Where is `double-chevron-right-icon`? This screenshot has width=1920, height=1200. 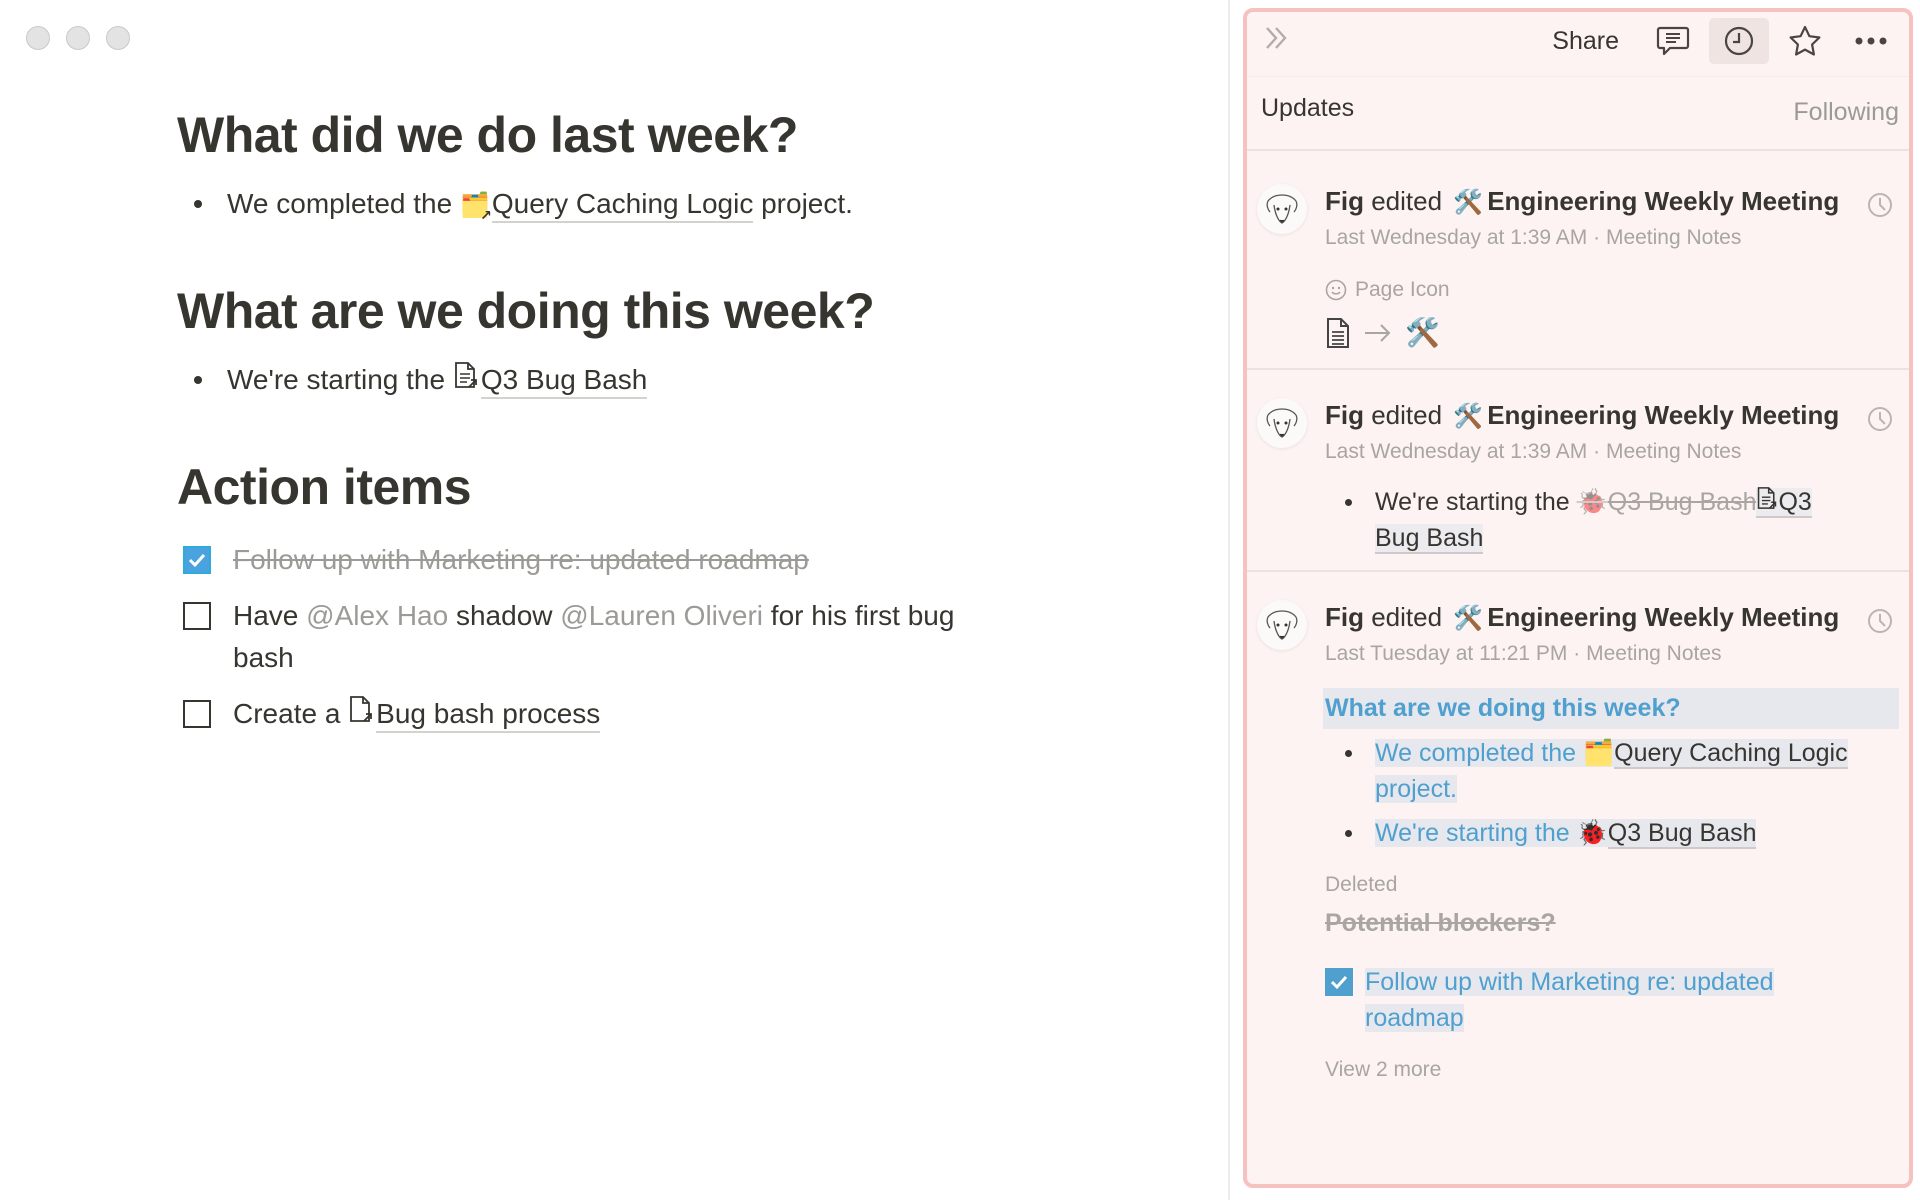 double-chevron-right-icon is located at coordinates (1276, 38).